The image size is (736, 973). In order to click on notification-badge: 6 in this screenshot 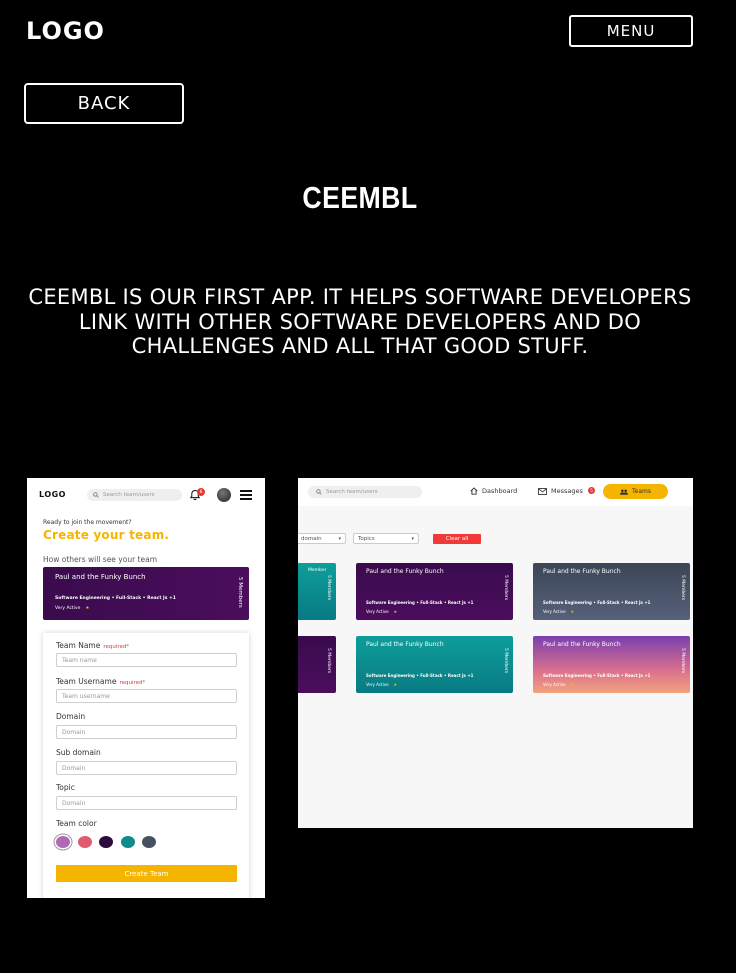, I will do `click(201, 492)`.